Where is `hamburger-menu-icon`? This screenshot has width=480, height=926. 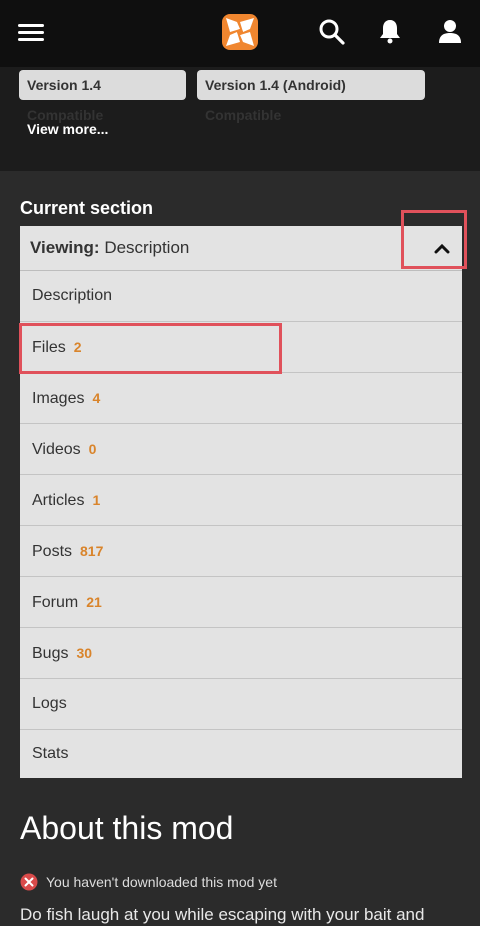 hamburger-menu-icon is located at coordinates (31, 32).